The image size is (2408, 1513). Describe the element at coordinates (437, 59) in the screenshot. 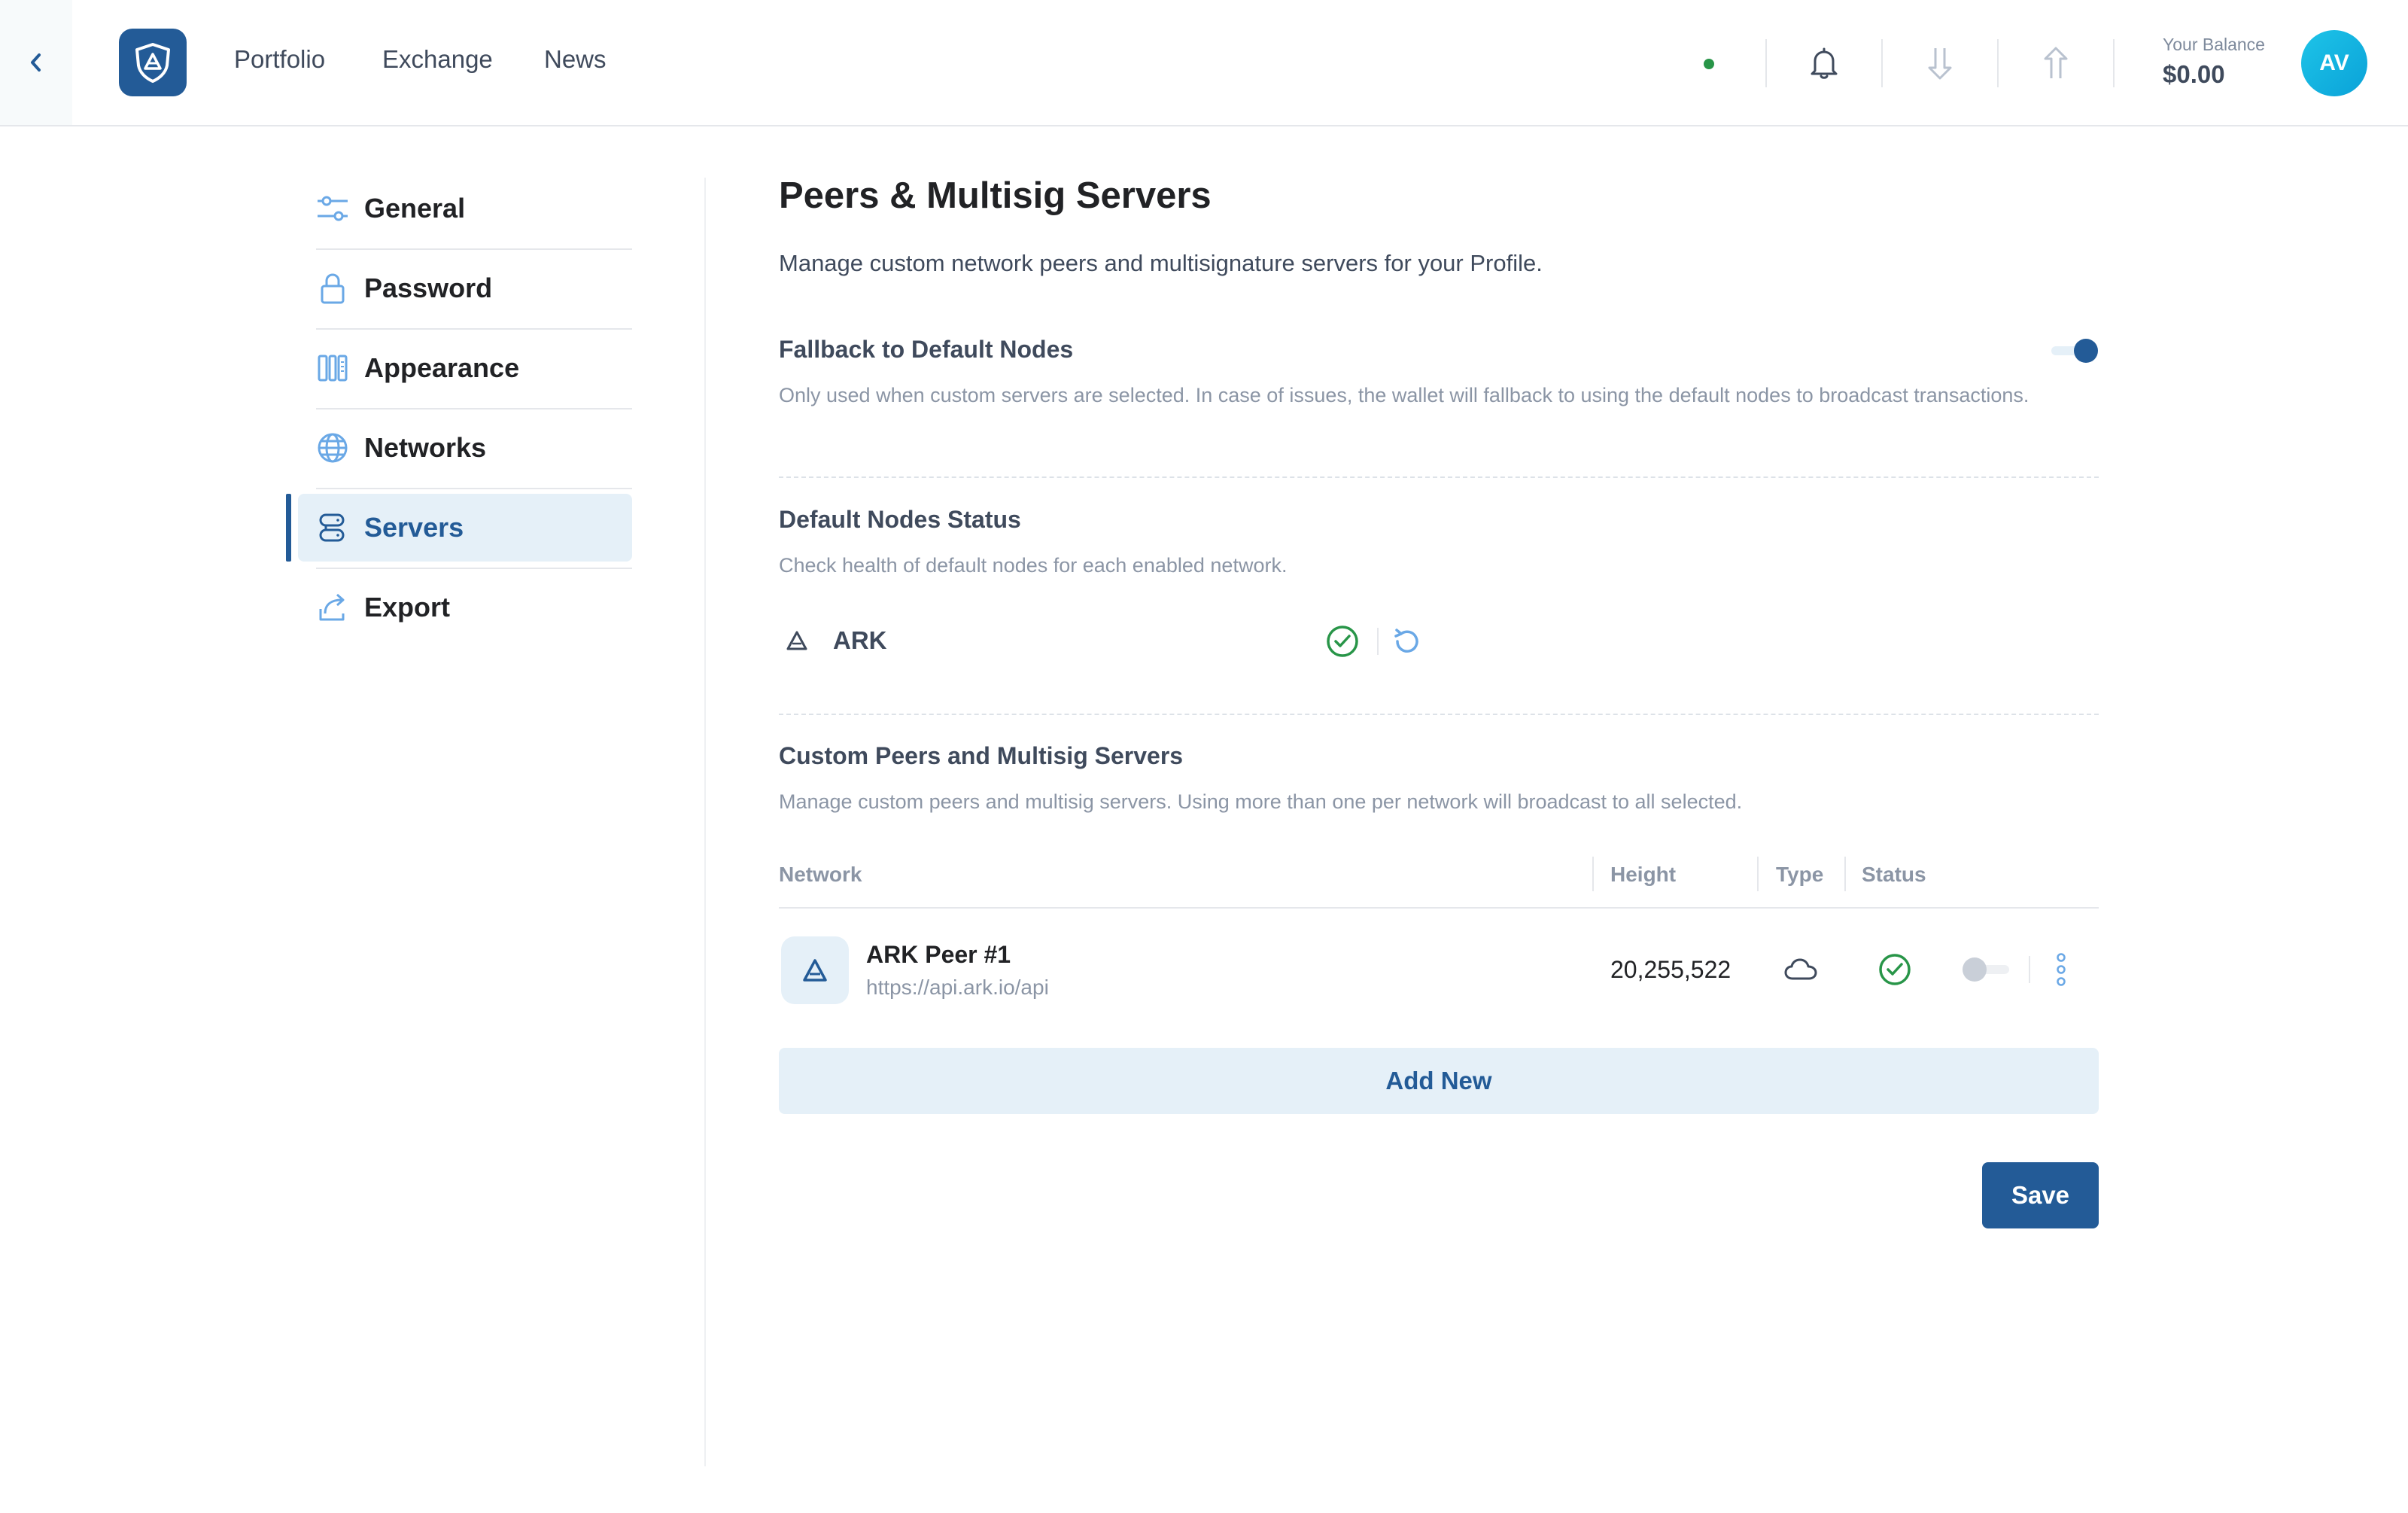

I see `nav-exchange: Exchange` at that location.